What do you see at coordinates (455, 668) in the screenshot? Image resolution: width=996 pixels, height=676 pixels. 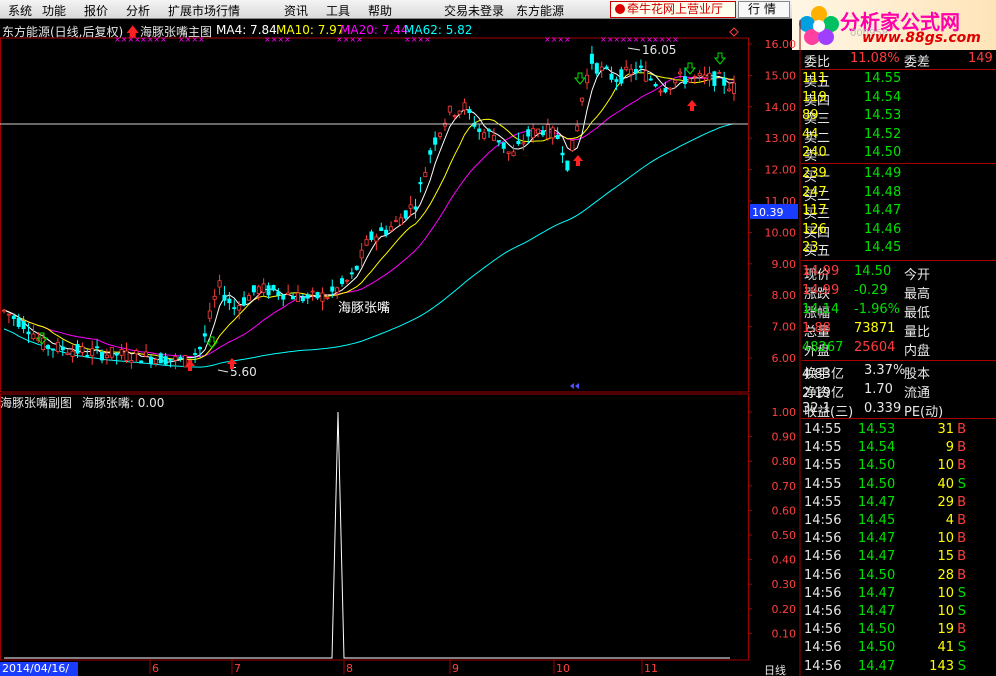 I see `month-label: 9` at bounding box center [455, 668].